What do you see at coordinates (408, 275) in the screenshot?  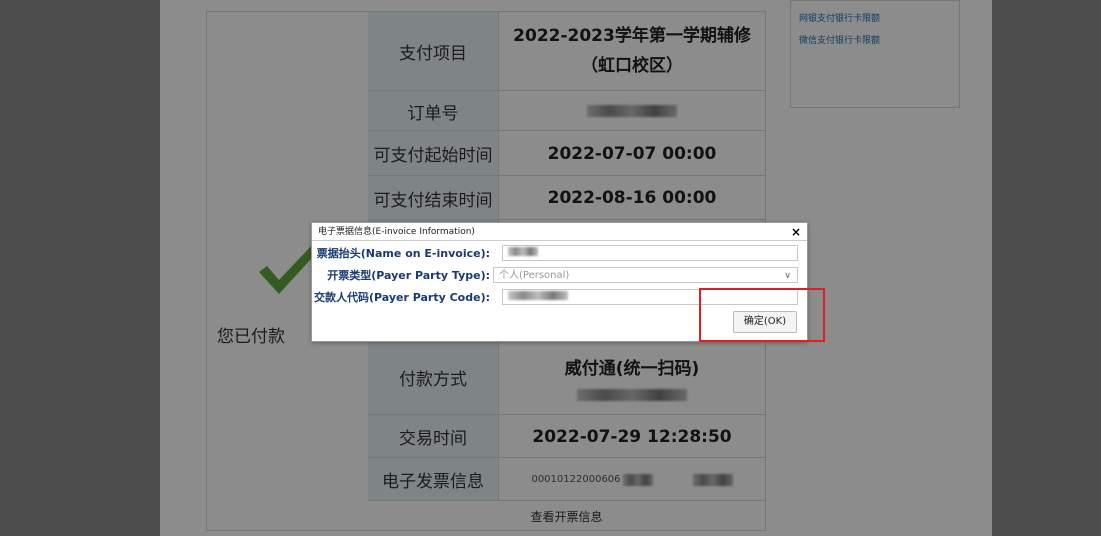 I see `payer-type-label: 开票类型(Payer Party Type):` at bounding box center [408, 275].